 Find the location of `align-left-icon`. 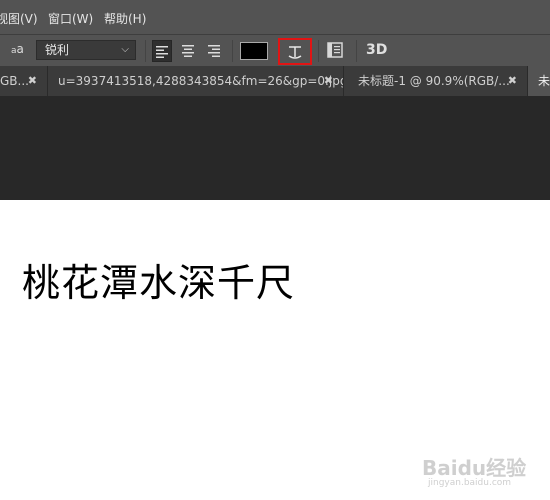

align-left-icon is located at coordinates (162, 52).